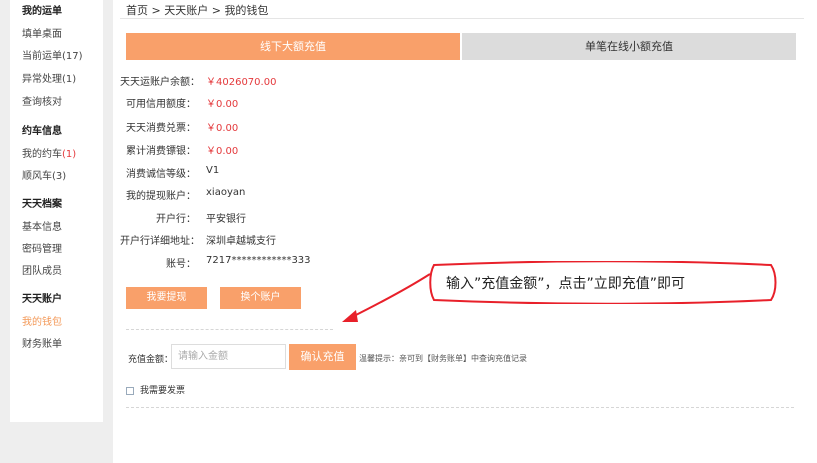  Describe the element at coordinates (42, 342) in the screenshot. I see `sidebar-item-finance-bill: 财务账单` at that location.